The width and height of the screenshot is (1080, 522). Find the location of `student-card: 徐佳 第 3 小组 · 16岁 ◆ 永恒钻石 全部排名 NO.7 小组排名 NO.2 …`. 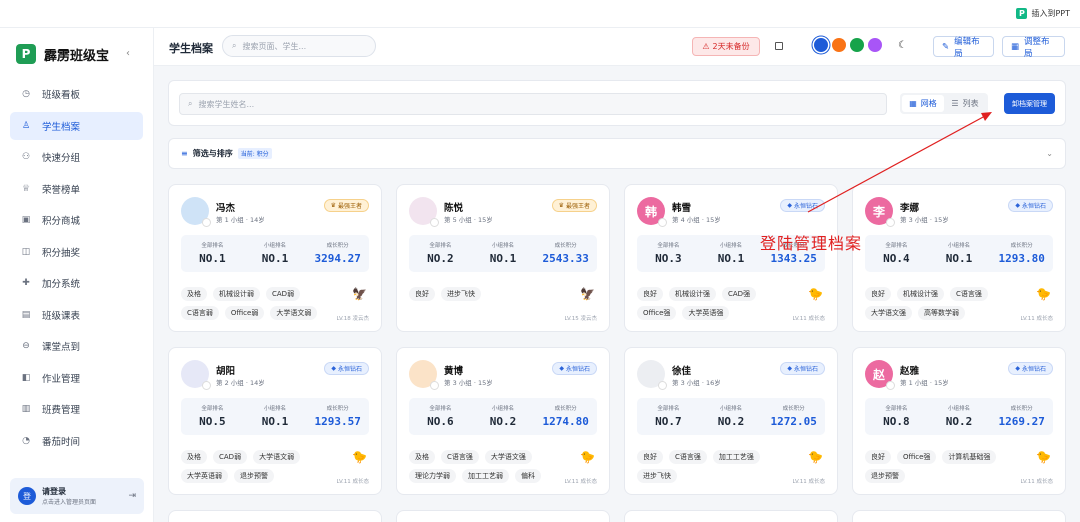

student-card: 徐佳 第 3 小组 · 16岁 ◆ 永恒钻石 全部排名 NO.7 小组排名 NO.2 … is located at coordinates (731, 421).